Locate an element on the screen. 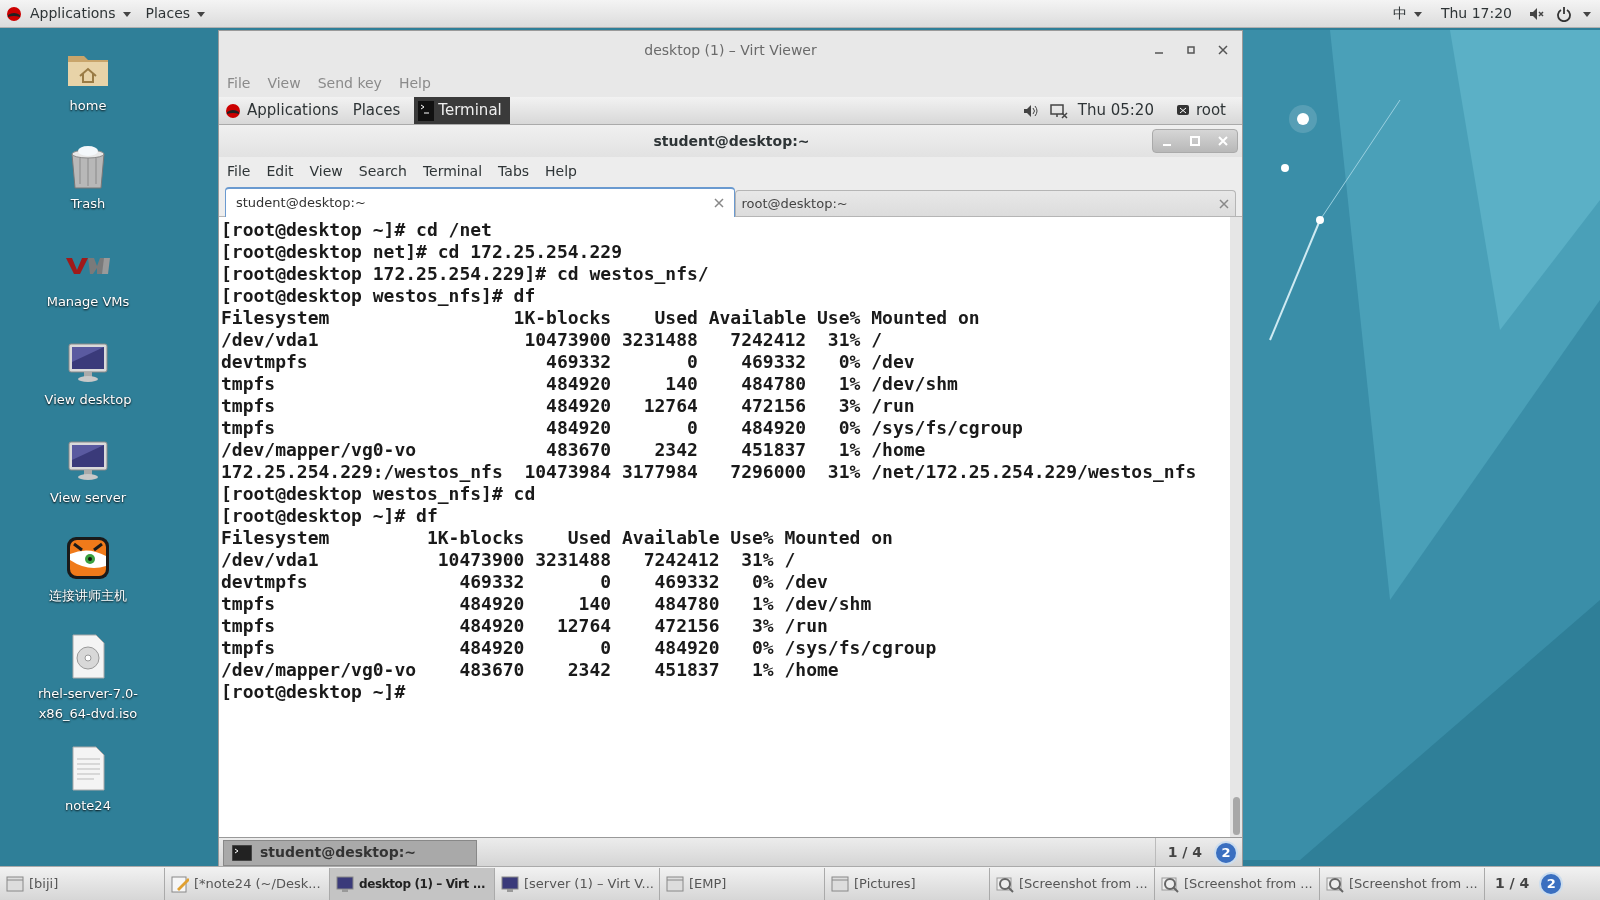  icon-label: Manage VMs is located at coordinates (88, 302).